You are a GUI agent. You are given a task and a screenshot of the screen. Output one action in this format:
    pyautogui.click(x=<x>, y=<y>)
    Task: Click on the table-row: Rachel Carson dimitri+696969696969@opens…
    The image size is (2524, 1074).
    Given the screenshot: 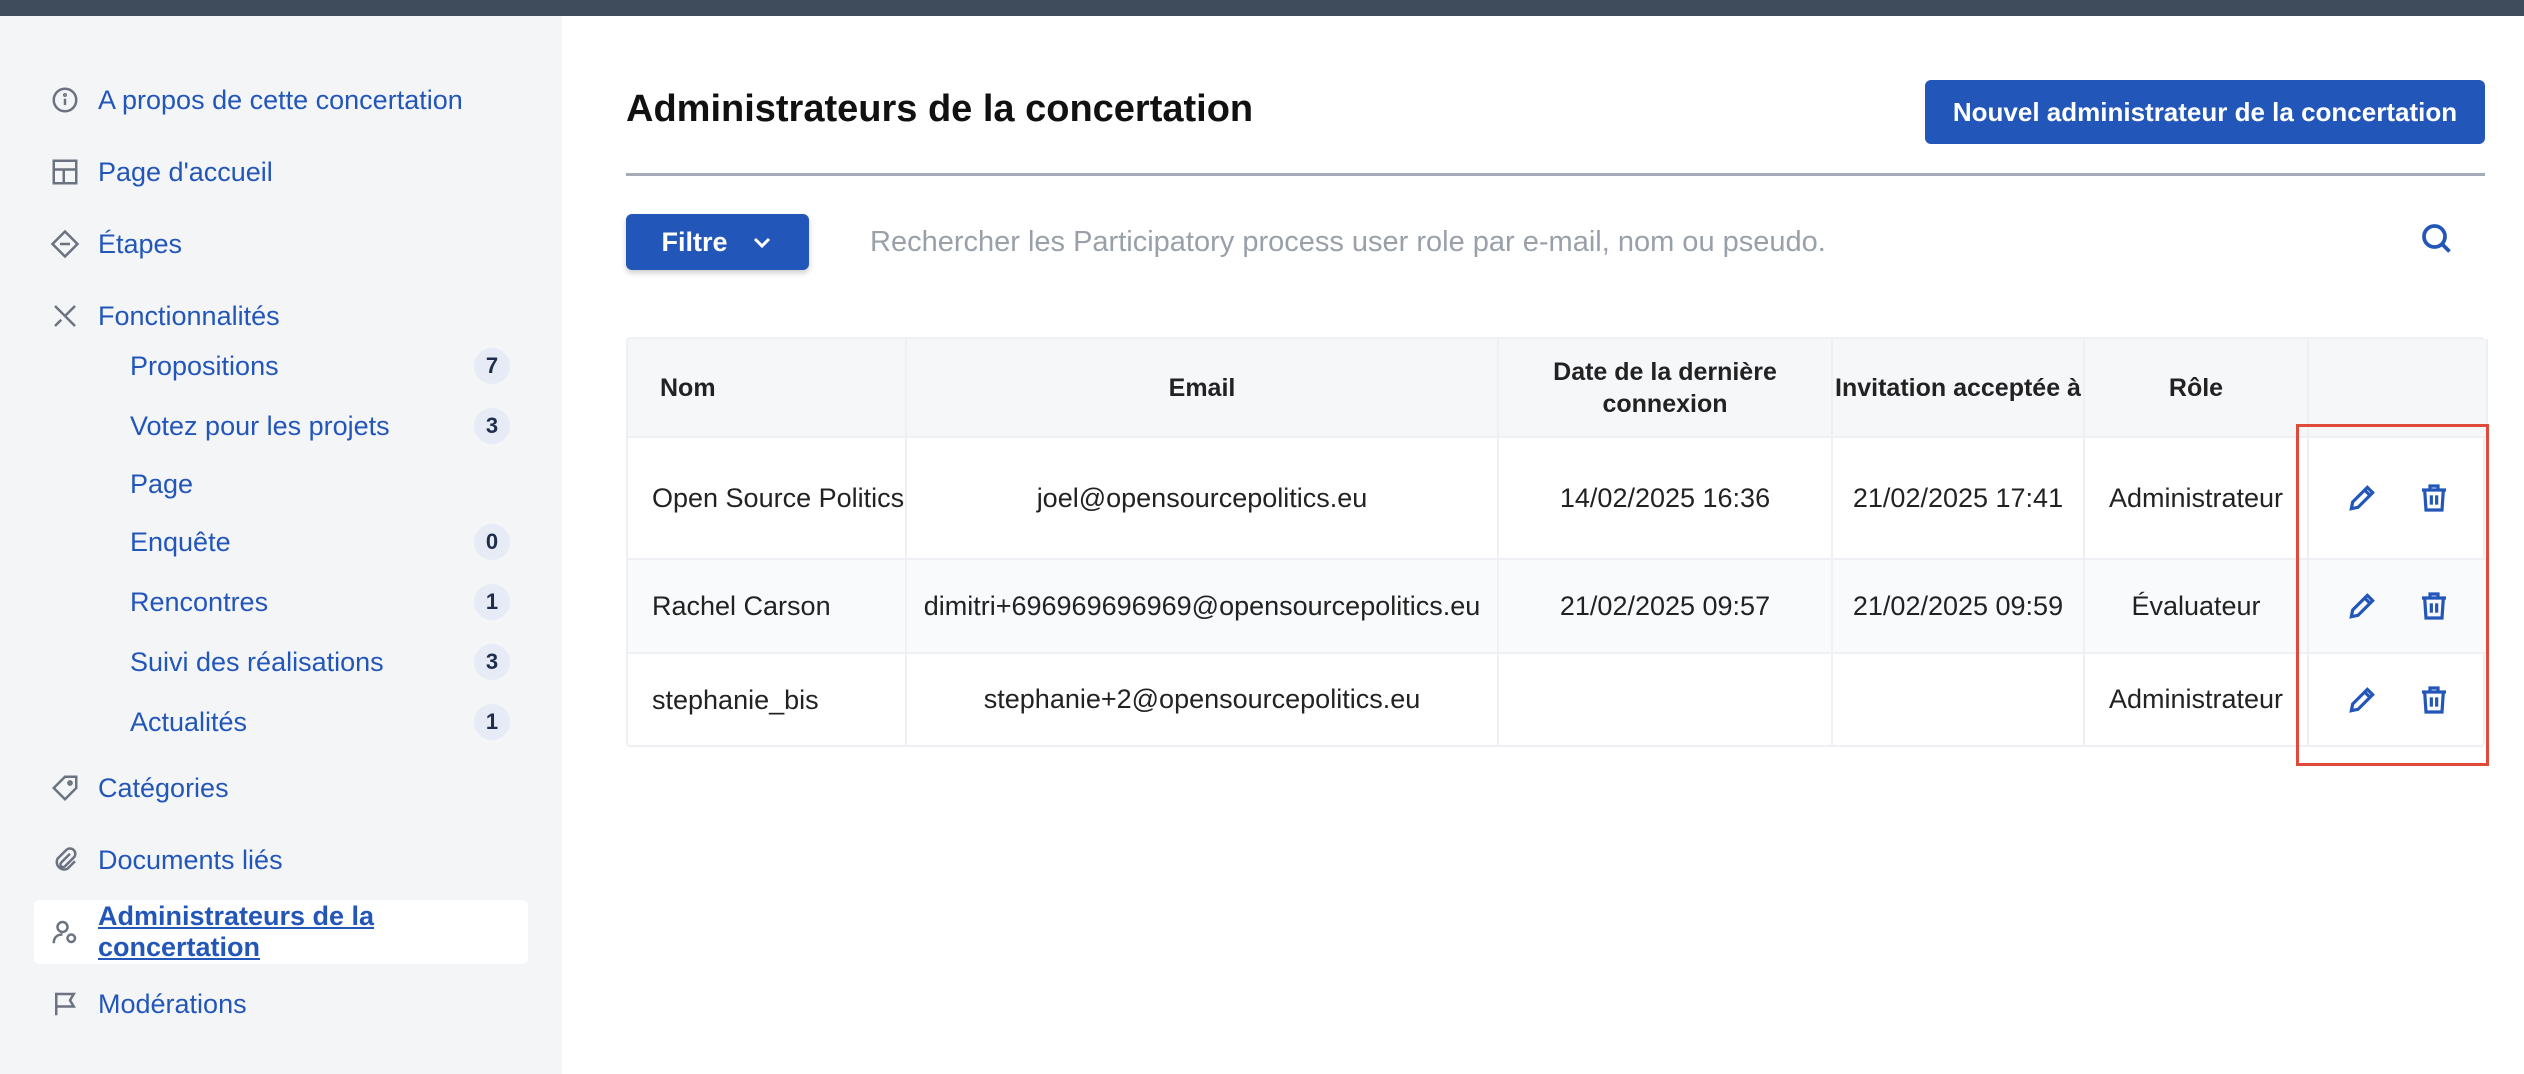 What is the action you would take?
    pyautogui.click(x=1558, y=605)
    